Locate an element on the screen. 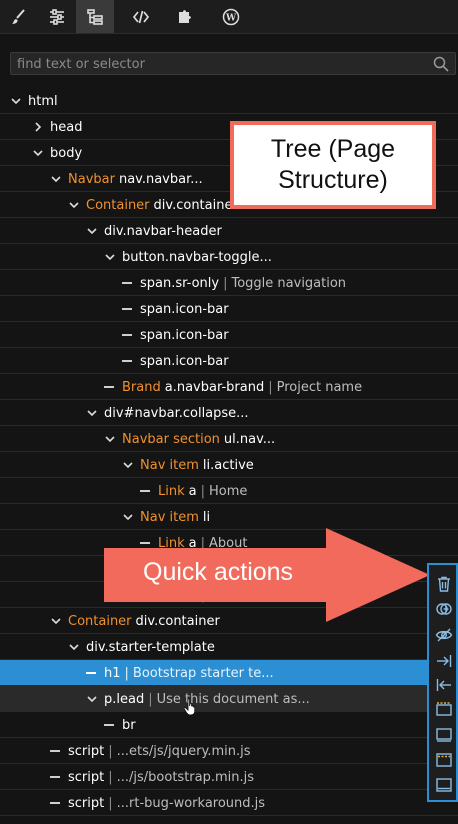  tab-tree is located at coordinates (95, 16).